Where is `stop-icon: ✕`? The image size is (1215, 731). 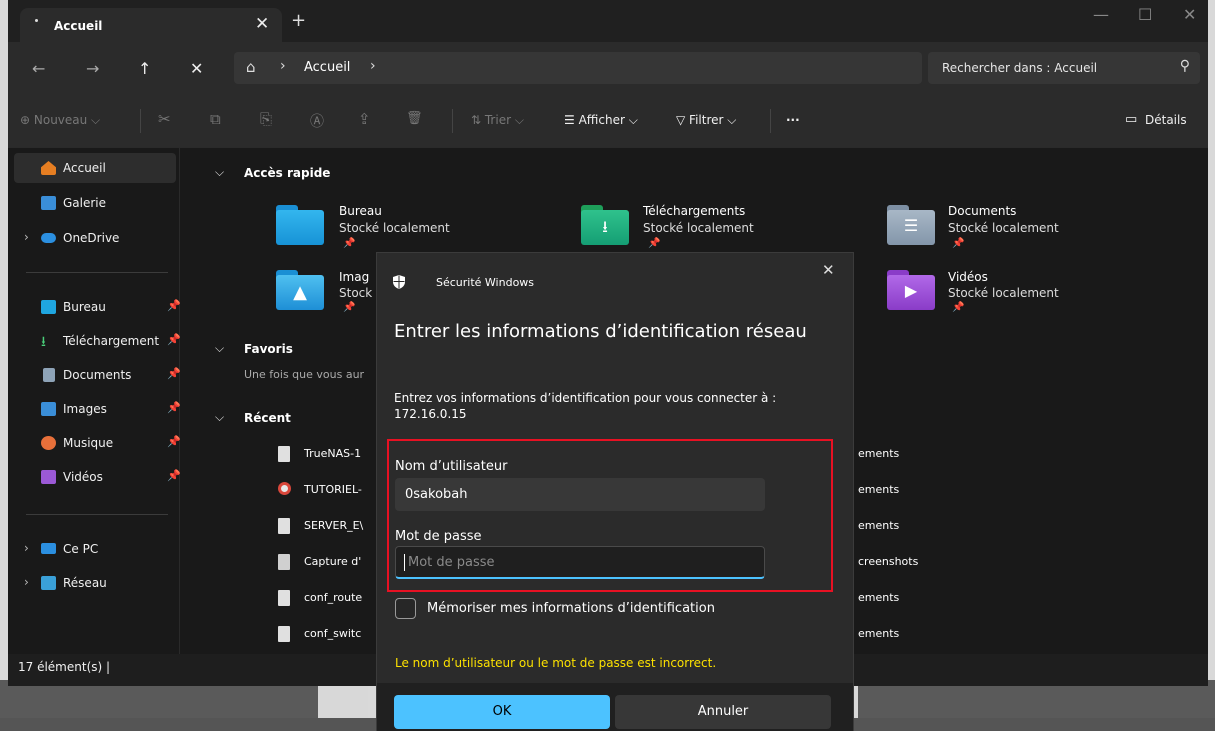 stop-icon: ✕ is located at coordinates (196, 68).